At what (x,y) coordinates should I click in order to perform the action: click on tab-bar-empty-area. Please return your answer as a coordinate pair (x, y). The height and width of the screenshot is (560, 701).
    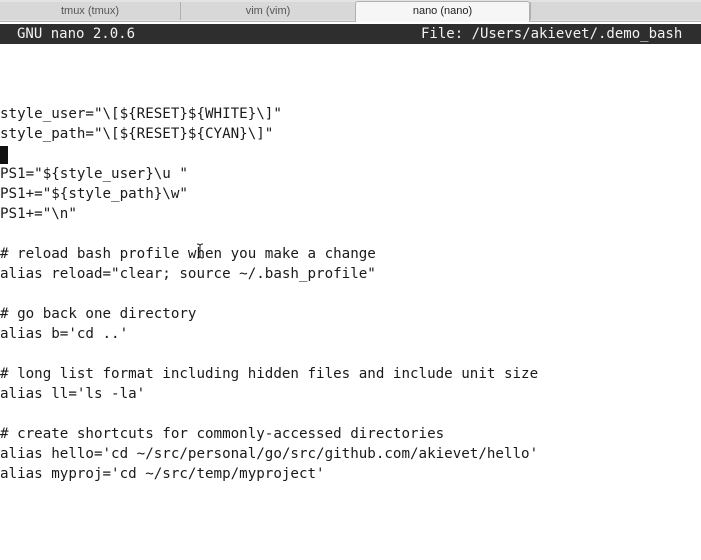
    Looking at the image, I should click on (615, 11).